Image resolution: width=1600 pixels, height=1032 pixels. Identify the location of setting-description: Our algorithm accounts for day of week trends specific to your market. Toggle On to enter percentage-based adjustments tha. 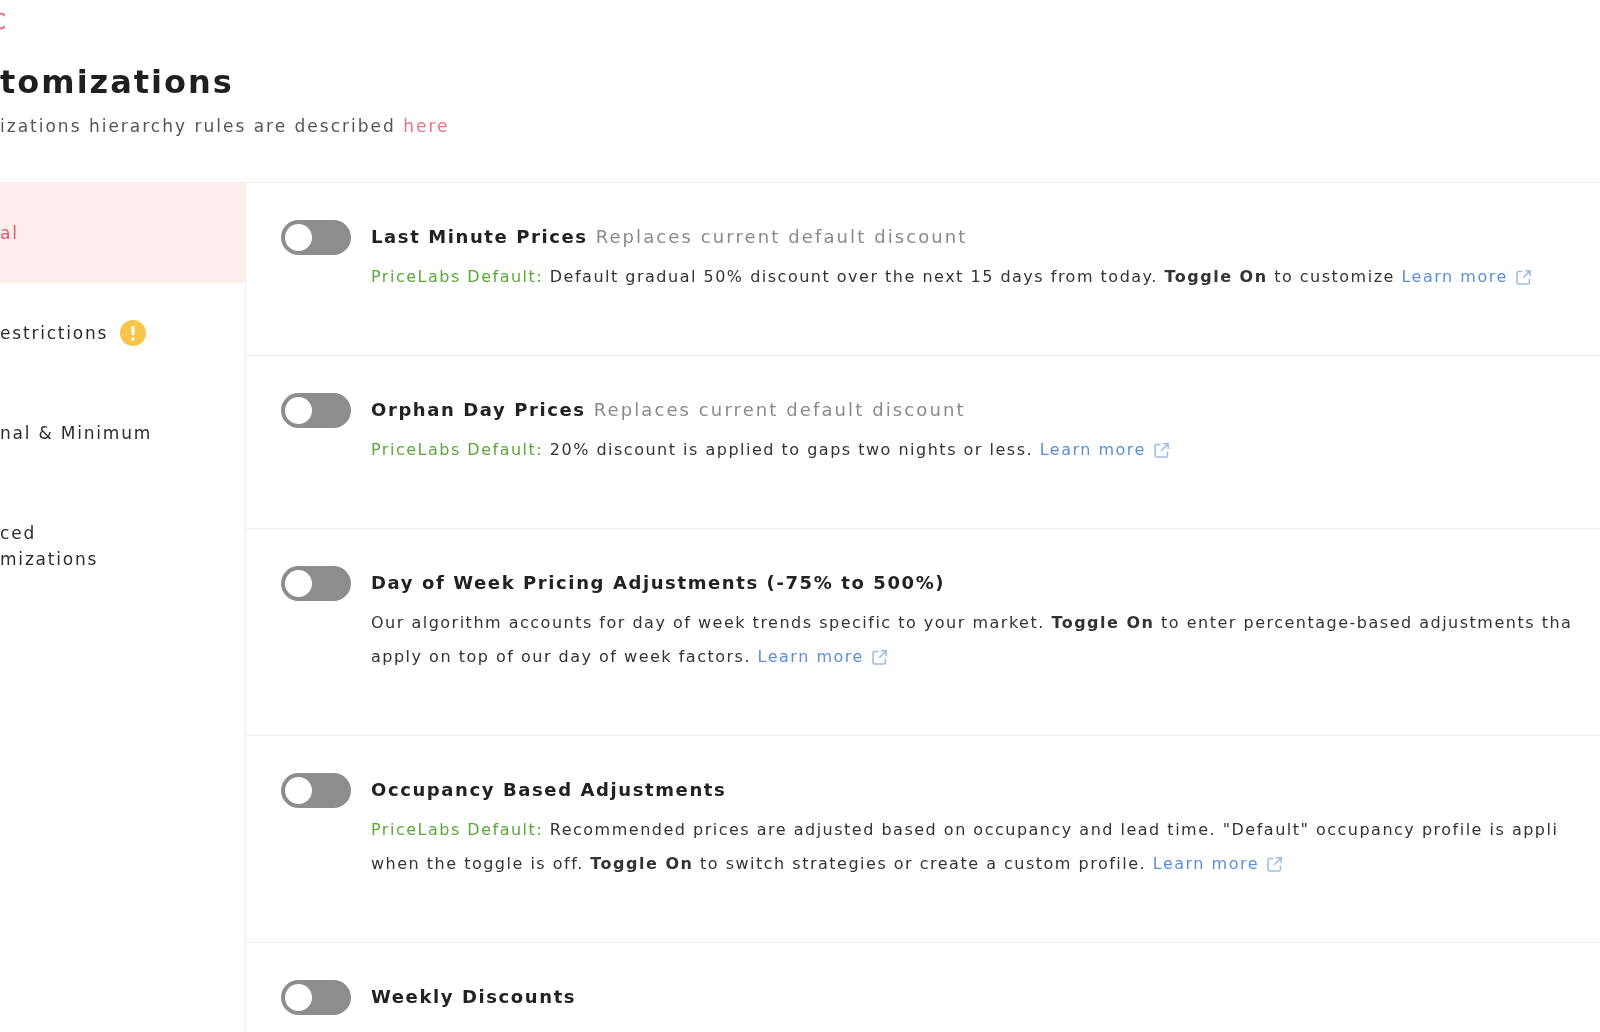
(972, 623).